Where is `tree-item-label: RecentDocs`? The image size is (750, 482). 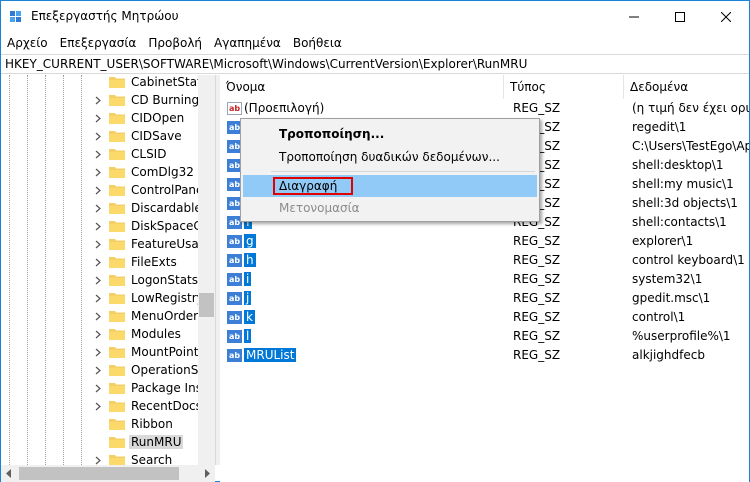 tree-item-label: RecentDocs is located at coordinates (166, 406).